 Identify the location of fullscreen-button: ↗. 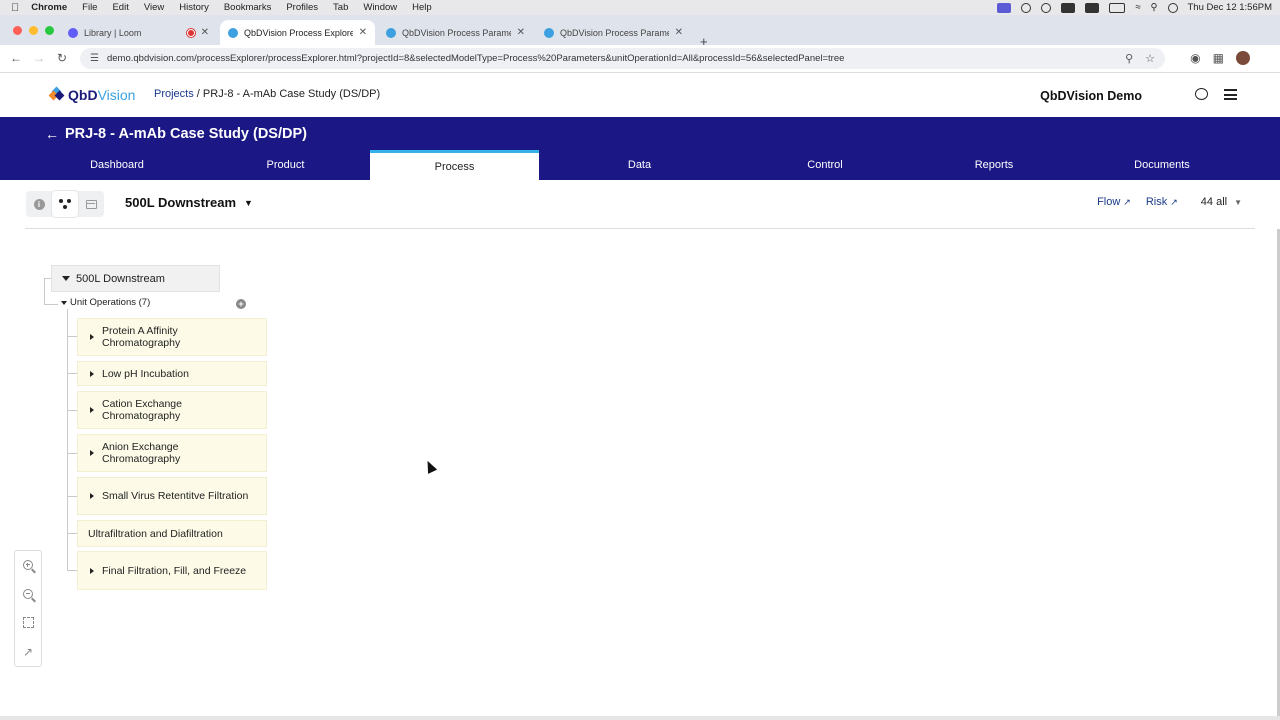
(28, 652).